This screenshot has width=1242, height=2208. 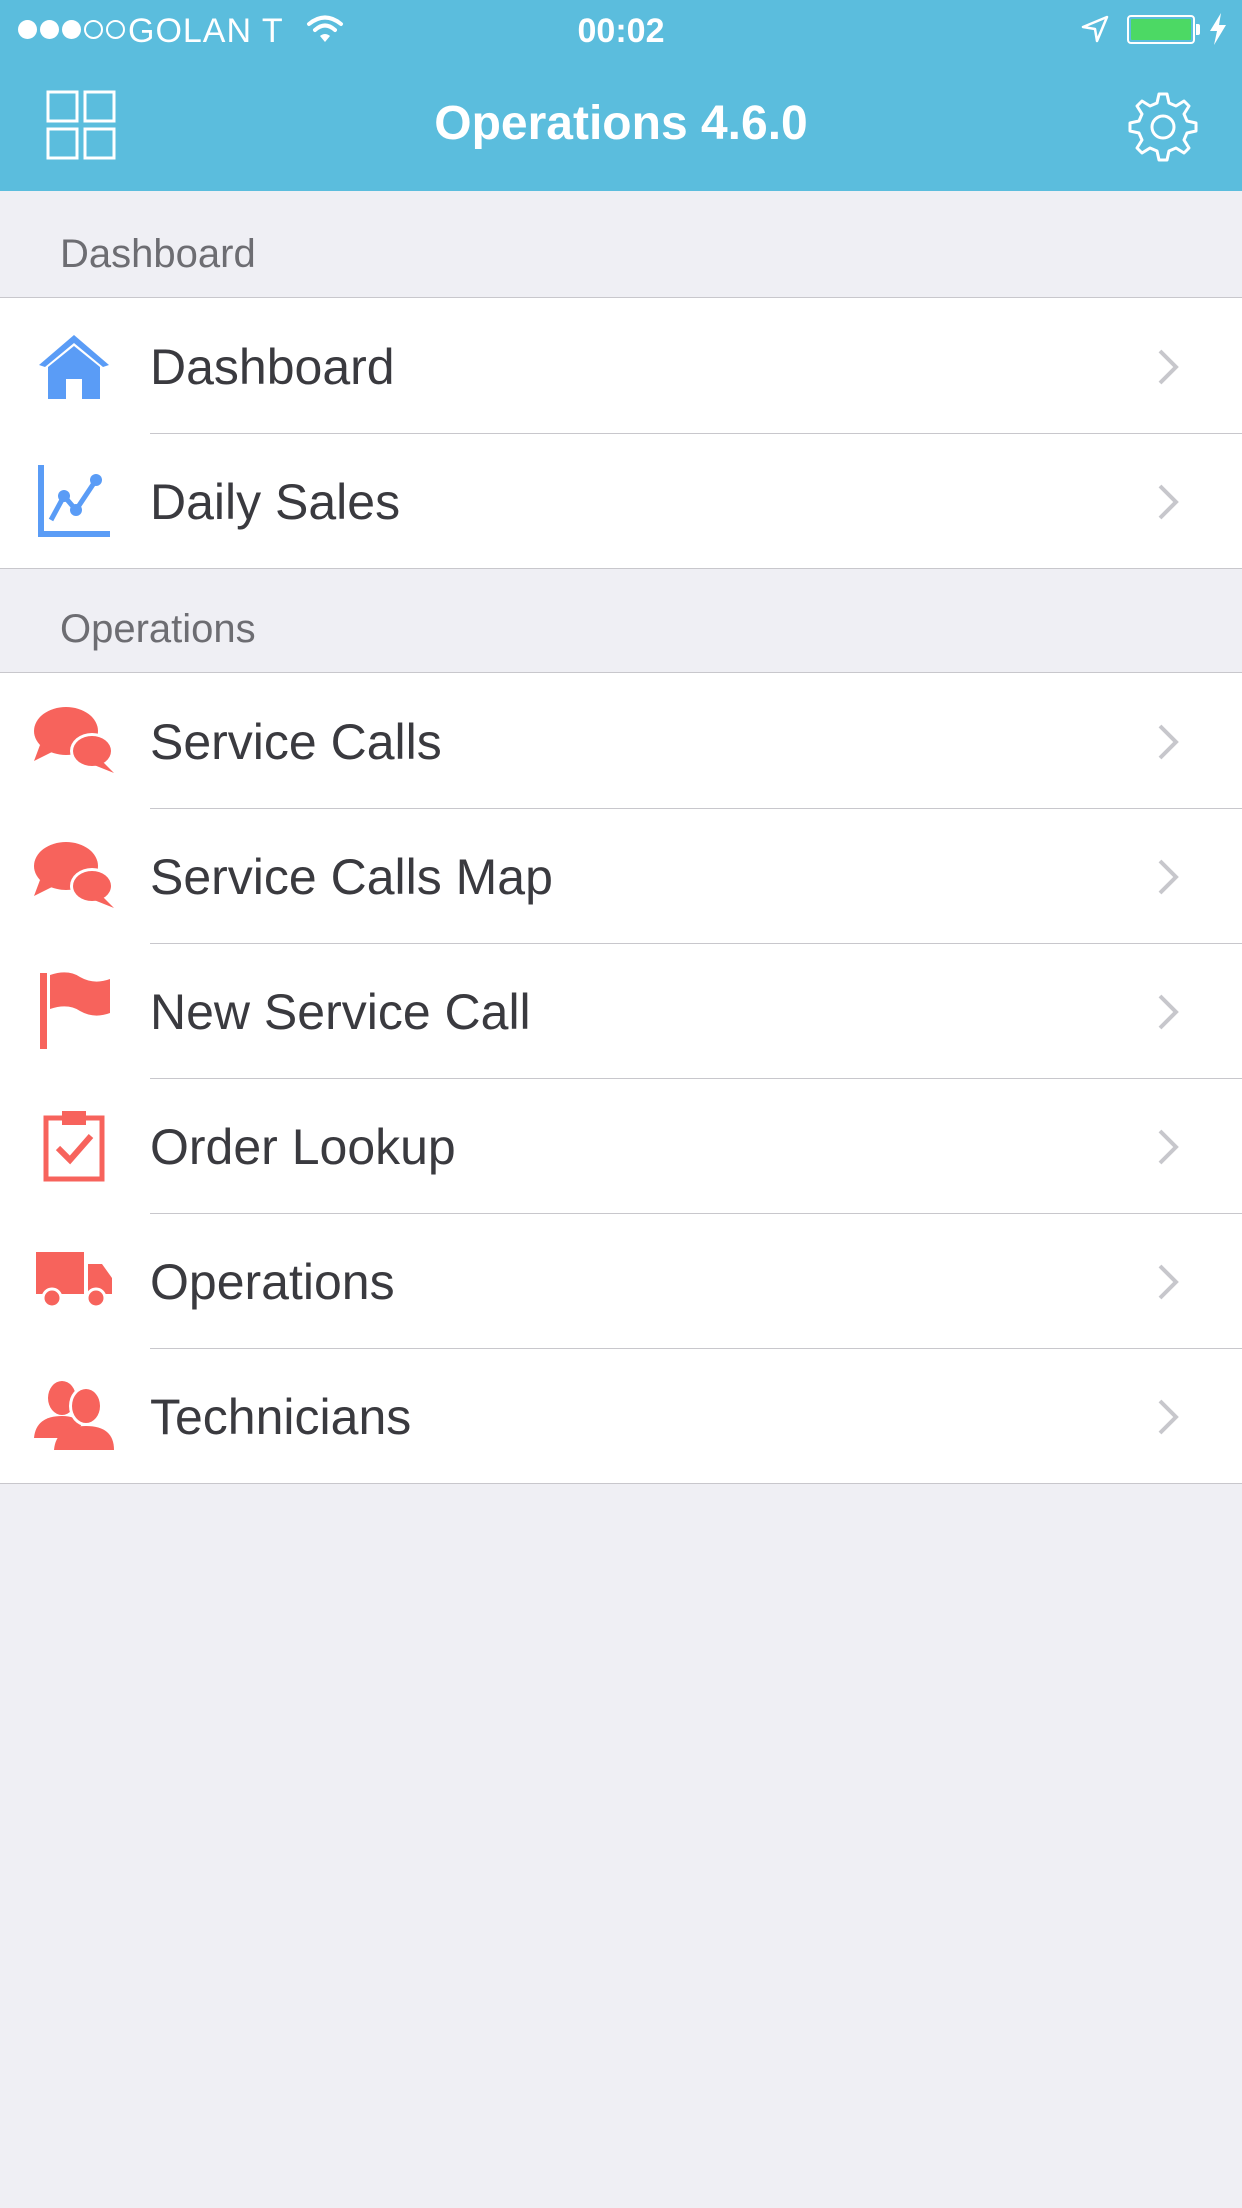 What do you see at coordinates (74, 365) in the screenshot?
I see `home-icon` at bounding box center [74, 365].